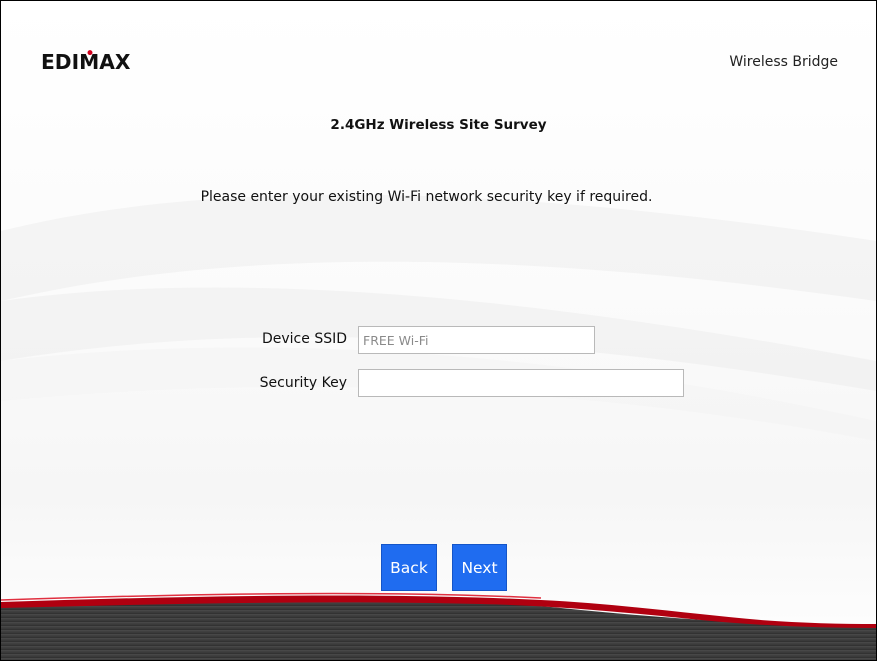 The width and height of the screenshot is (877, 661). I want to click on edimax-logo: EDIMAX, so click(86, 62).